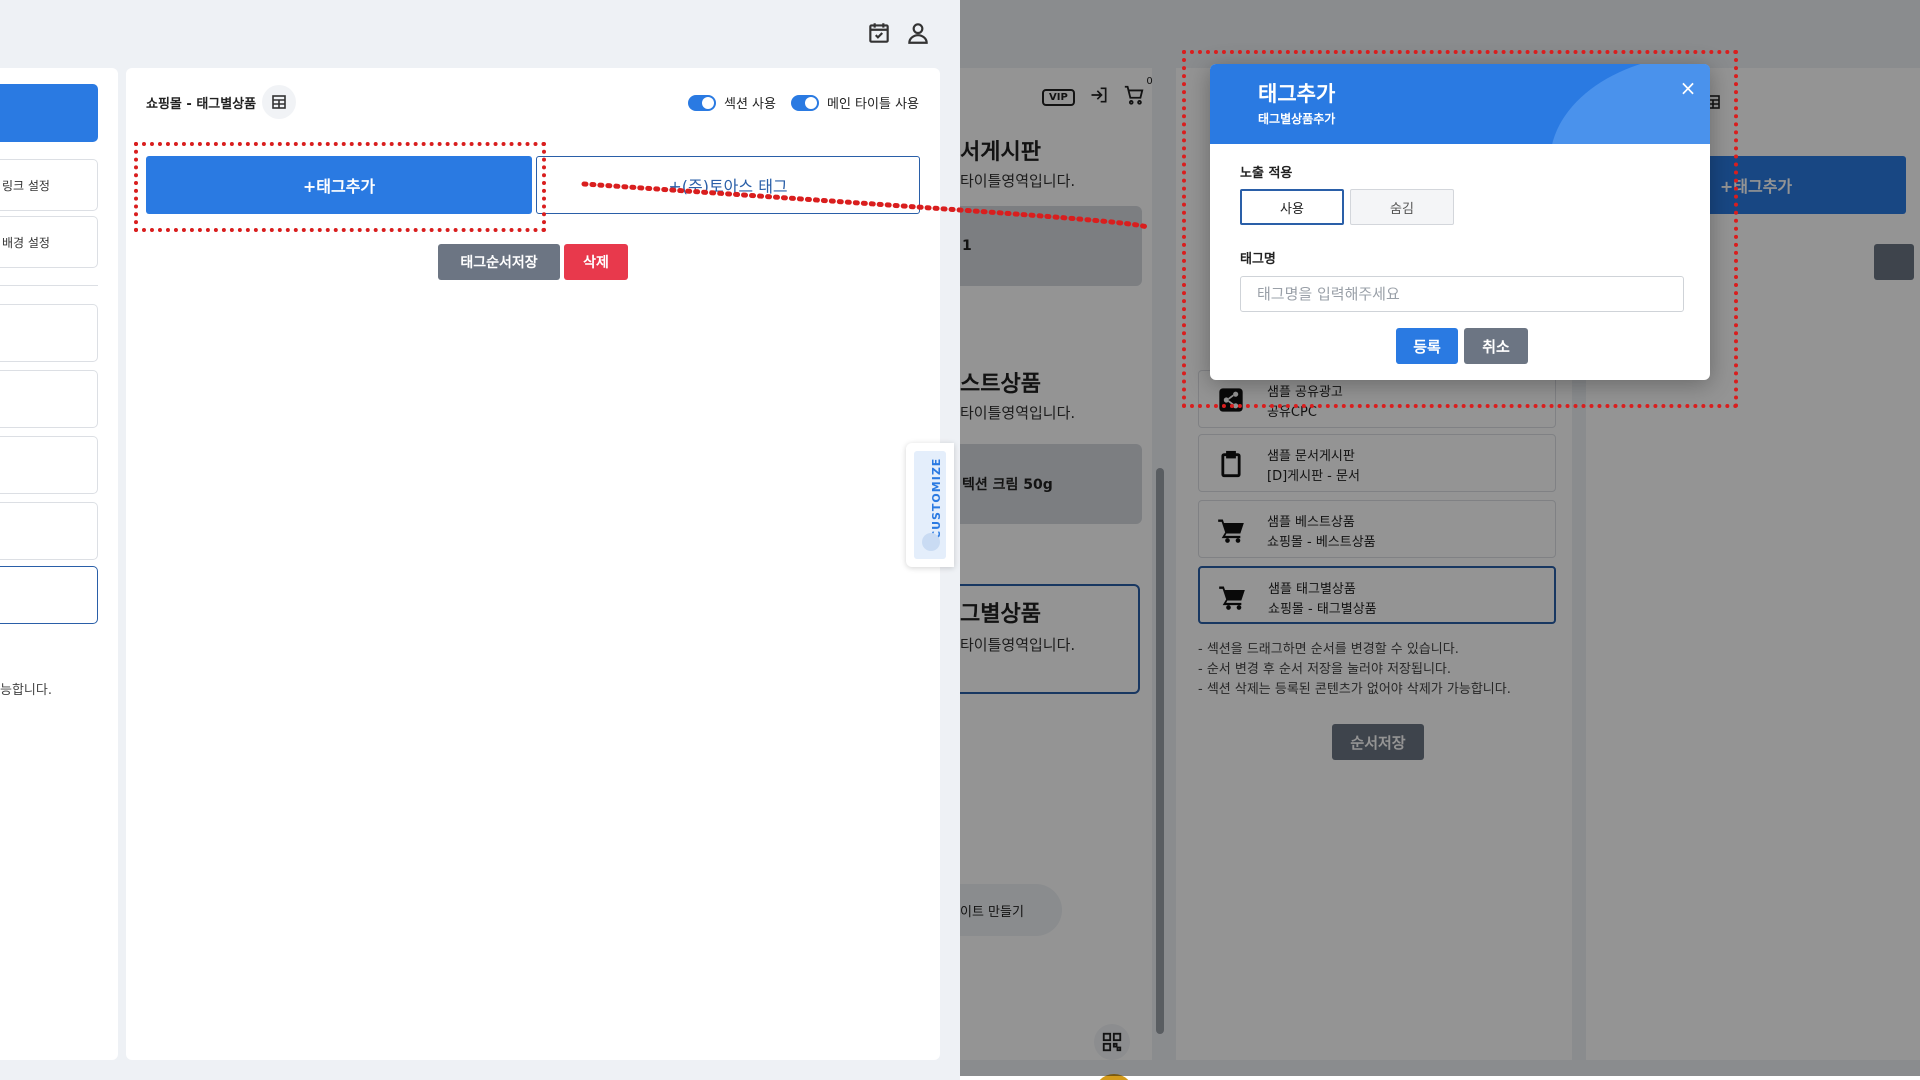 The width and height of the screenshot is (1920, 1080). What do you see at coordinates (49, 113) in the screenshot?
I see `section-add-button` at bounding box center [49, 113].